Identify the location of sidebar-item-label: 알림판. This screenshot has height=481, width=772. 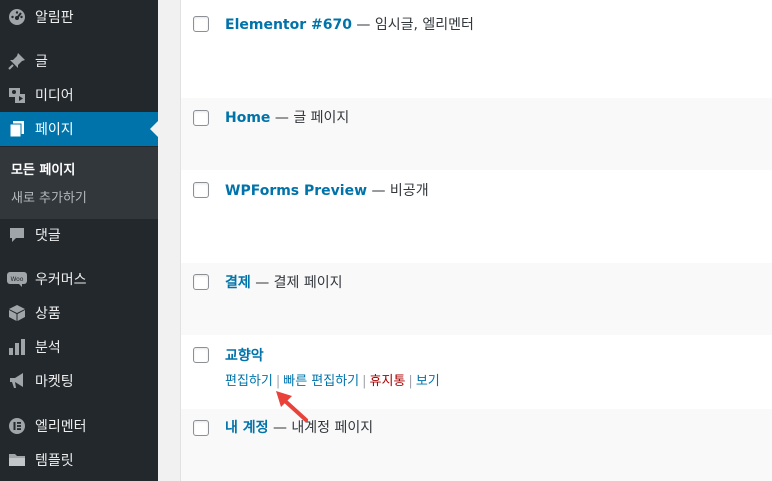
(54, 18).